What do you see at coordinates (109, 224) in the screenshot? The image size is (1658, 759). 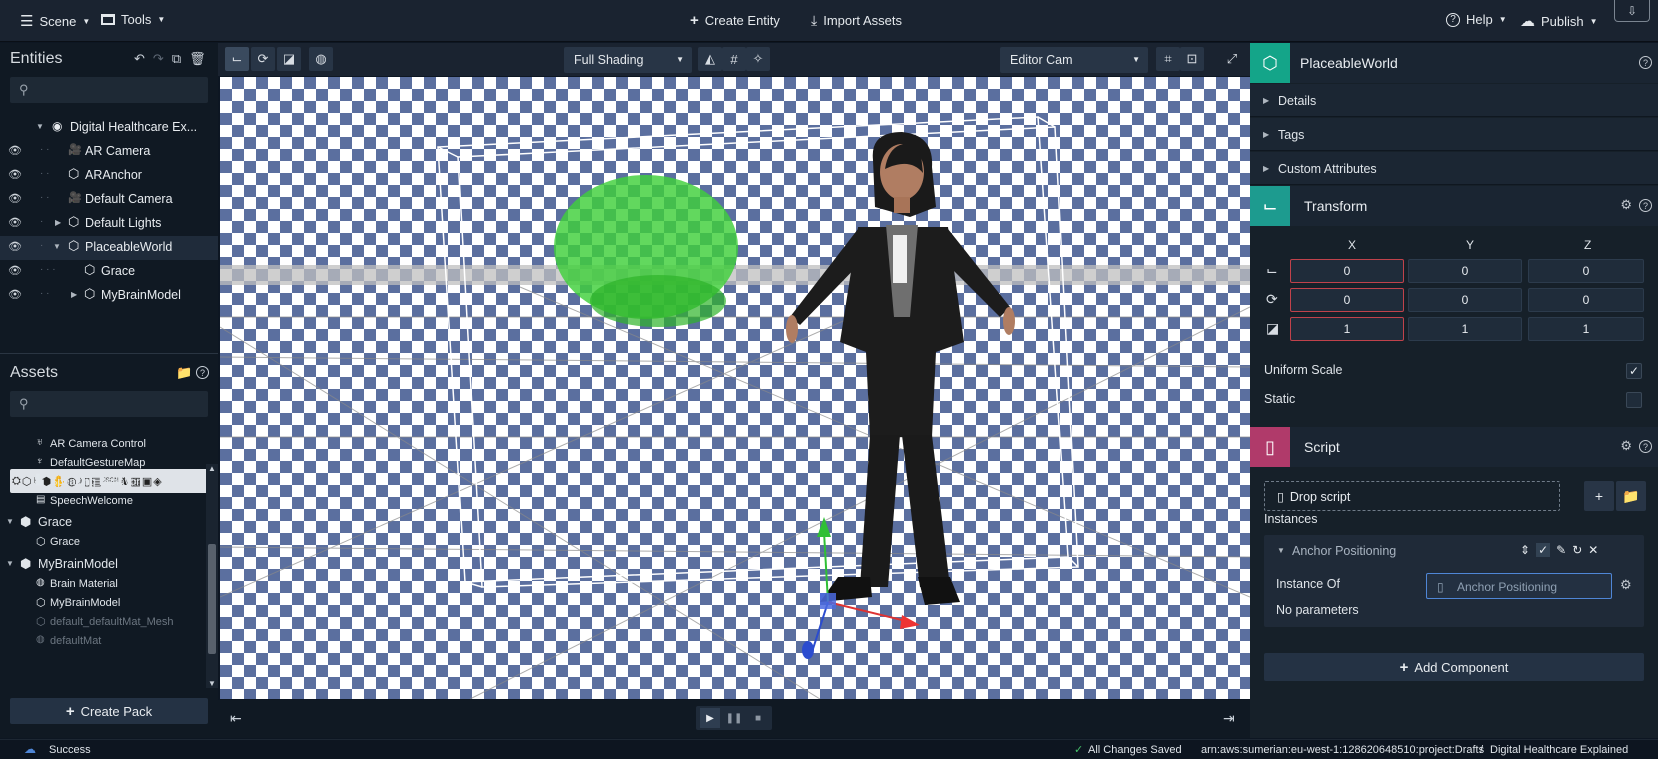 I see `tree-item-default-lights: 👁 · ▶ ⬡ Default Lights` at bounding box center [109, 224].